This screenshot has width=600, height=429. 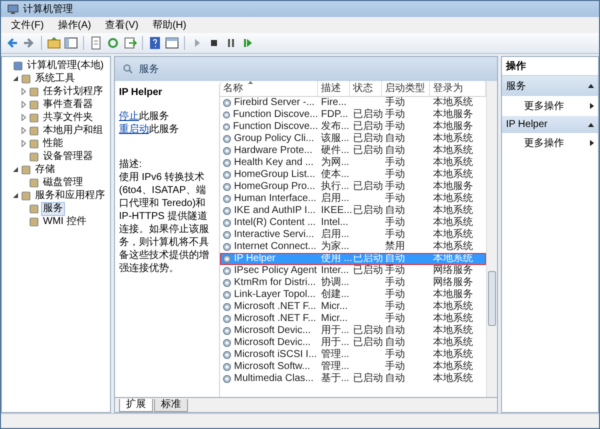 I want to click on menu-item: 文件(F), so click(x=27, y=25).